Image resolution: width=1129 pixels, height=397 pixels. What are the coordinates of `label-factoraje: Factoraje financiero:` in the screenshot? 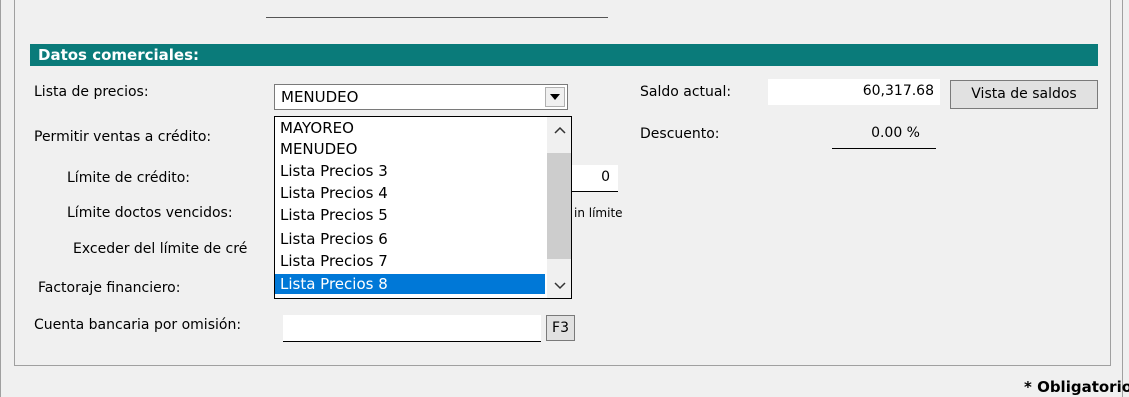 It's located at (109, 288).